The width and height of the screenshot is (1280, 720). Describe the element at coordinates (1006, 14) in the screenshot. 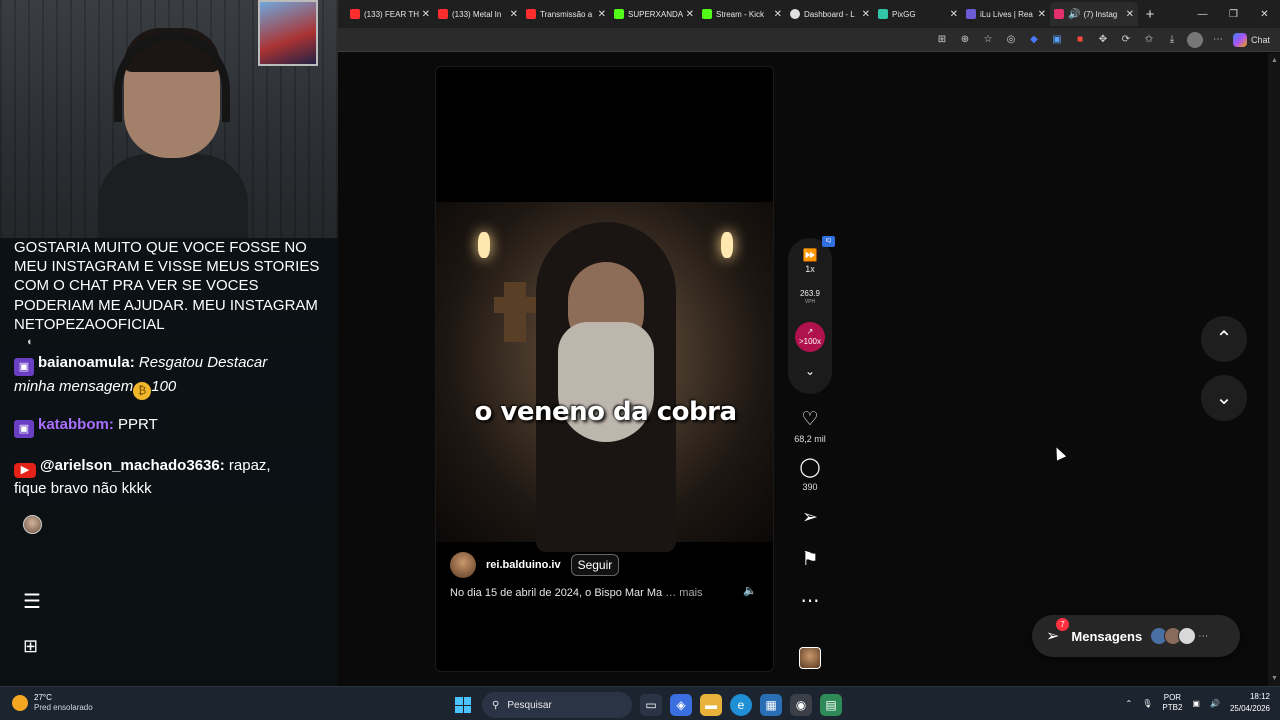

I see `tab-ilu-lives: iLu Lives | Rea ✕` at that location.